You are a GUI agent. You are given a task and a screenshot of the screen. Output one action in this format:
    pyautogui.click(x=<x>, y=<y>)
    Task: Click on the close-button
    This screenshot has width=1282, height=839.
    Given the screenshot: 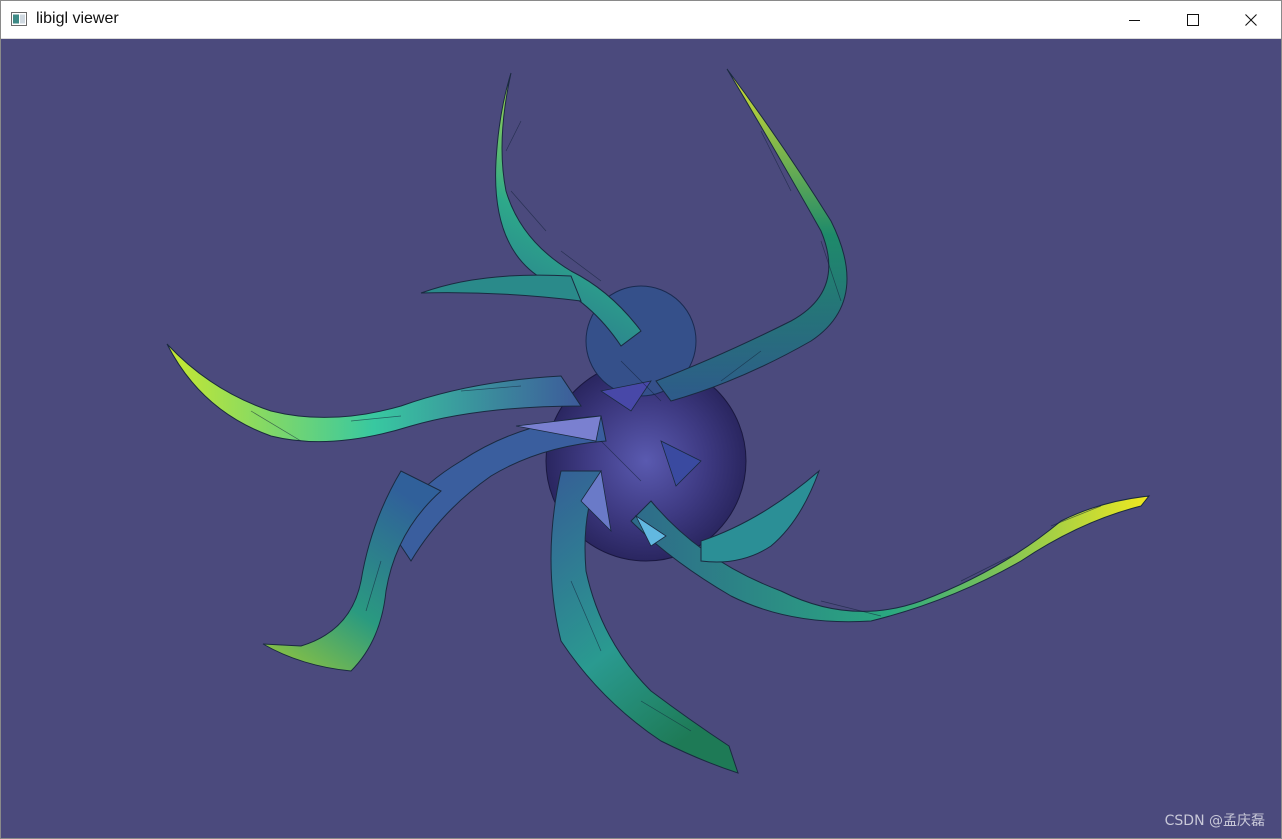 What is the action you would take?
    pyautogui.click(x=1251, y=19)
    